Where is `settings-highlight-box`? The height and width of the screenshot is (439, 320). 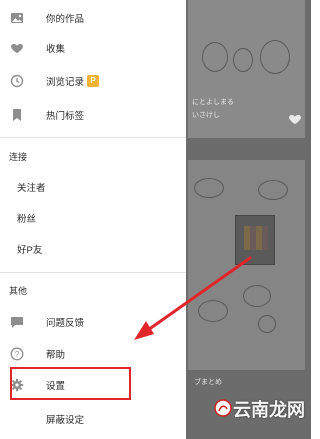
settings-highlight-box is located at coordinates (70, 383).